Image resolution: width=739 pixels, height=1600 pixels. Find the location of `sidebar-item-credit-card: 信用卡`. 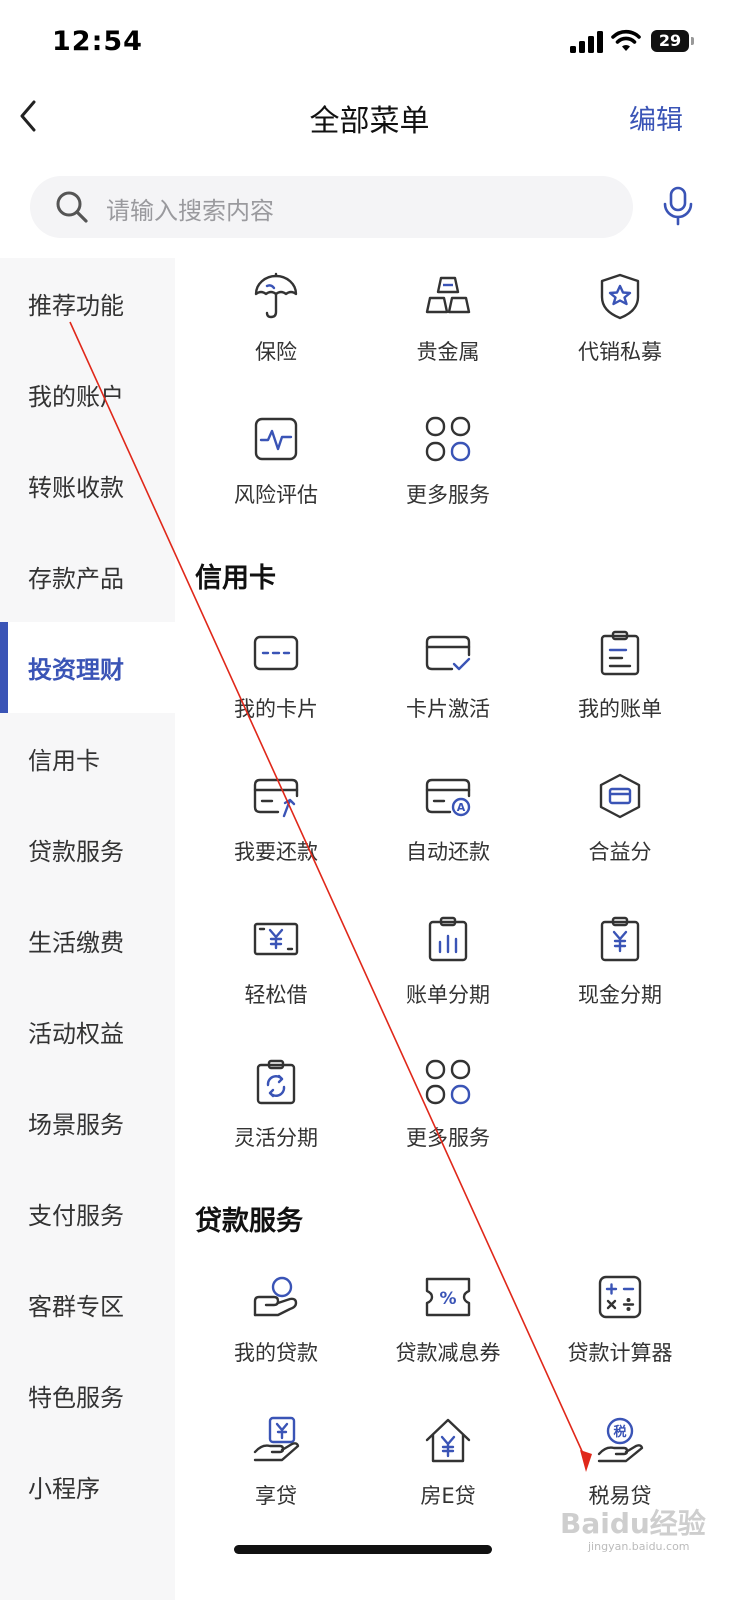

sidebar-item-credit-card: 信用卡 is located at coordinates (87, 758).